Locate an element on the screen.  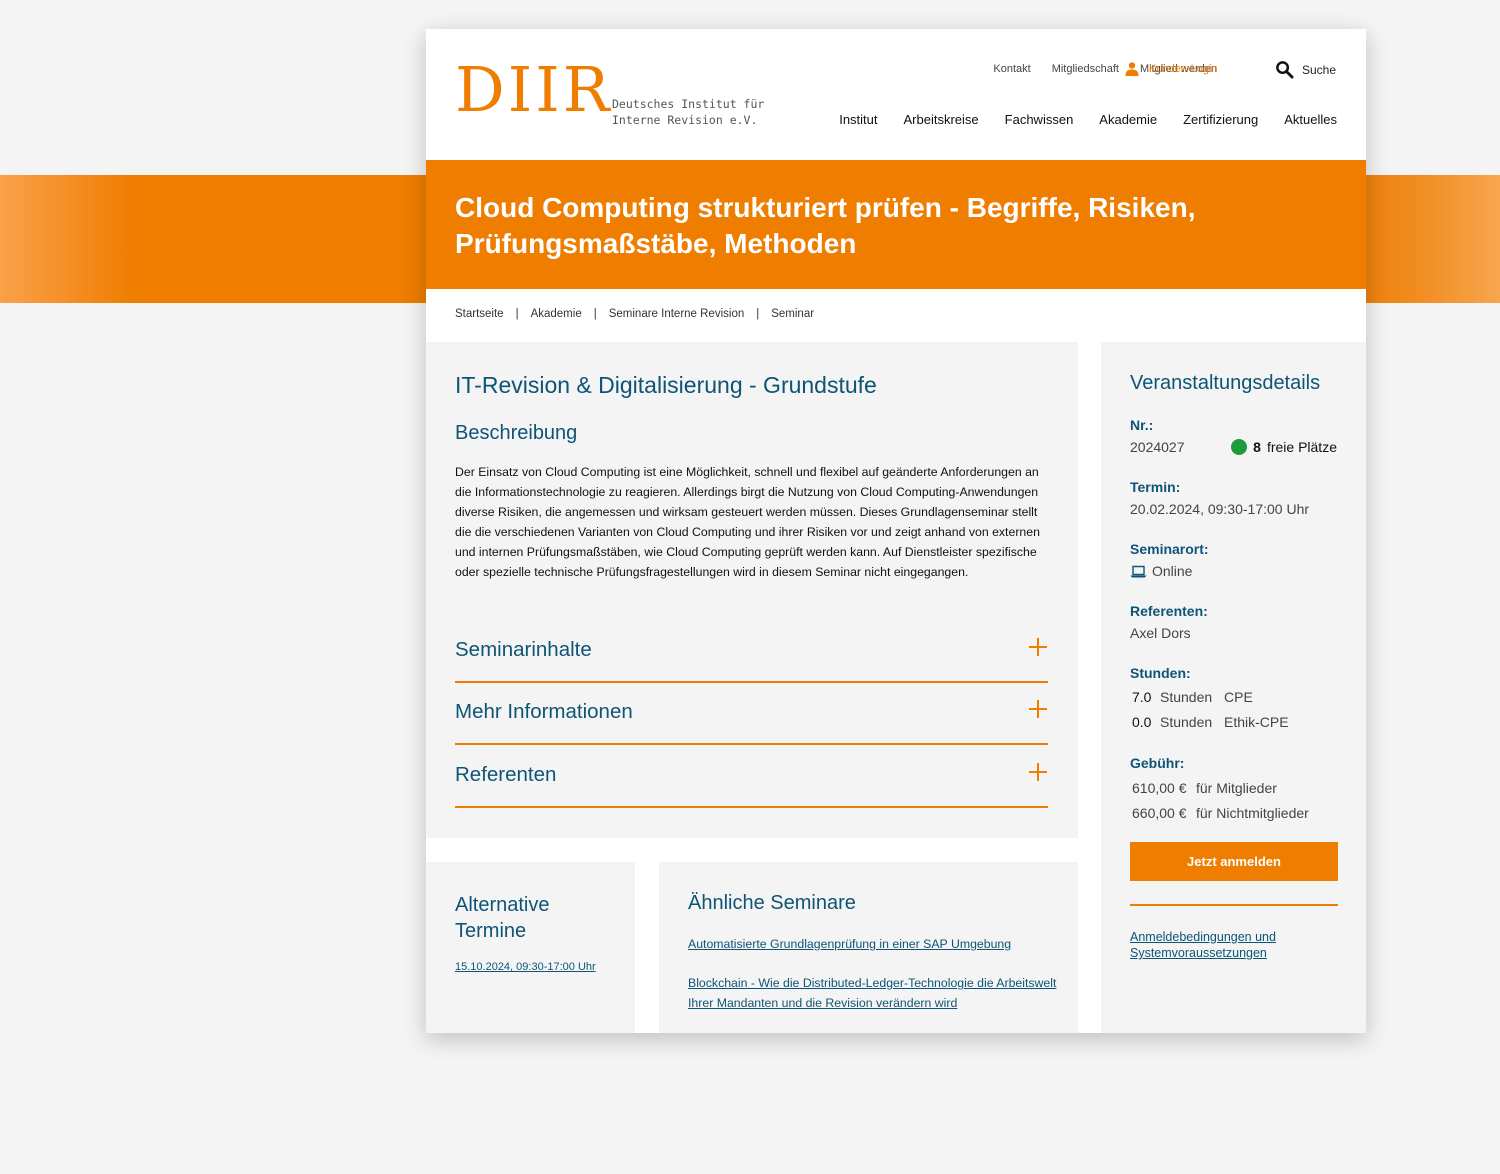
gebuehr-price: 610,00 € is located at coordinates (1159, 788).